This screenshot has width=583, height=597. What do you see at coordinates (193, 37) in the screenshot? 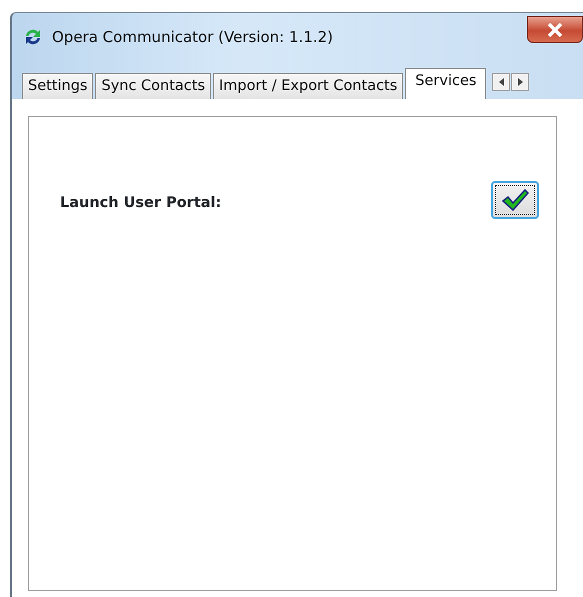
I see `window-title: Opera Communicator (Version: 1.1.2)` at bounding box center [193, 37].